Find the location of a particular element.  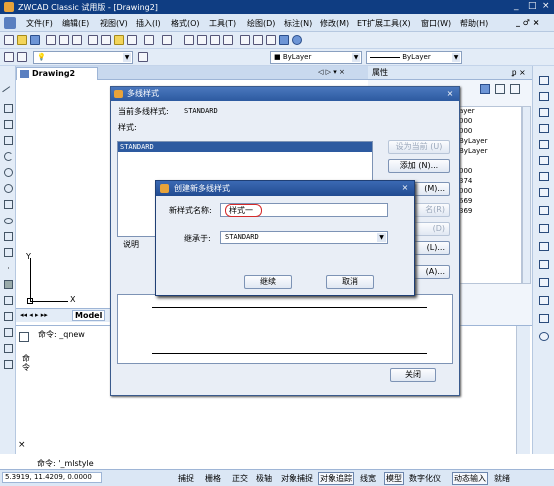

properties-icon is located at coordinates (245, 40).